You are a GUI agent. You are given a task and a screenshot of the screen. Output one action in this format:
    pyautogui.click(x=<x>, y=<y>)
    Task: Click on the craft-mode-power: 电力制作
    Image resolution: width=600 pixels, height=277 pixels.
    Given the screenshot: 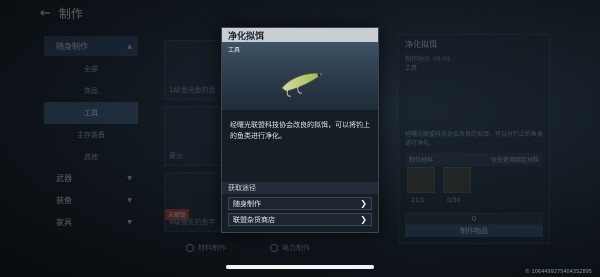 What is the action you would take?
    pyautogui.click(x=290, y=248)
    